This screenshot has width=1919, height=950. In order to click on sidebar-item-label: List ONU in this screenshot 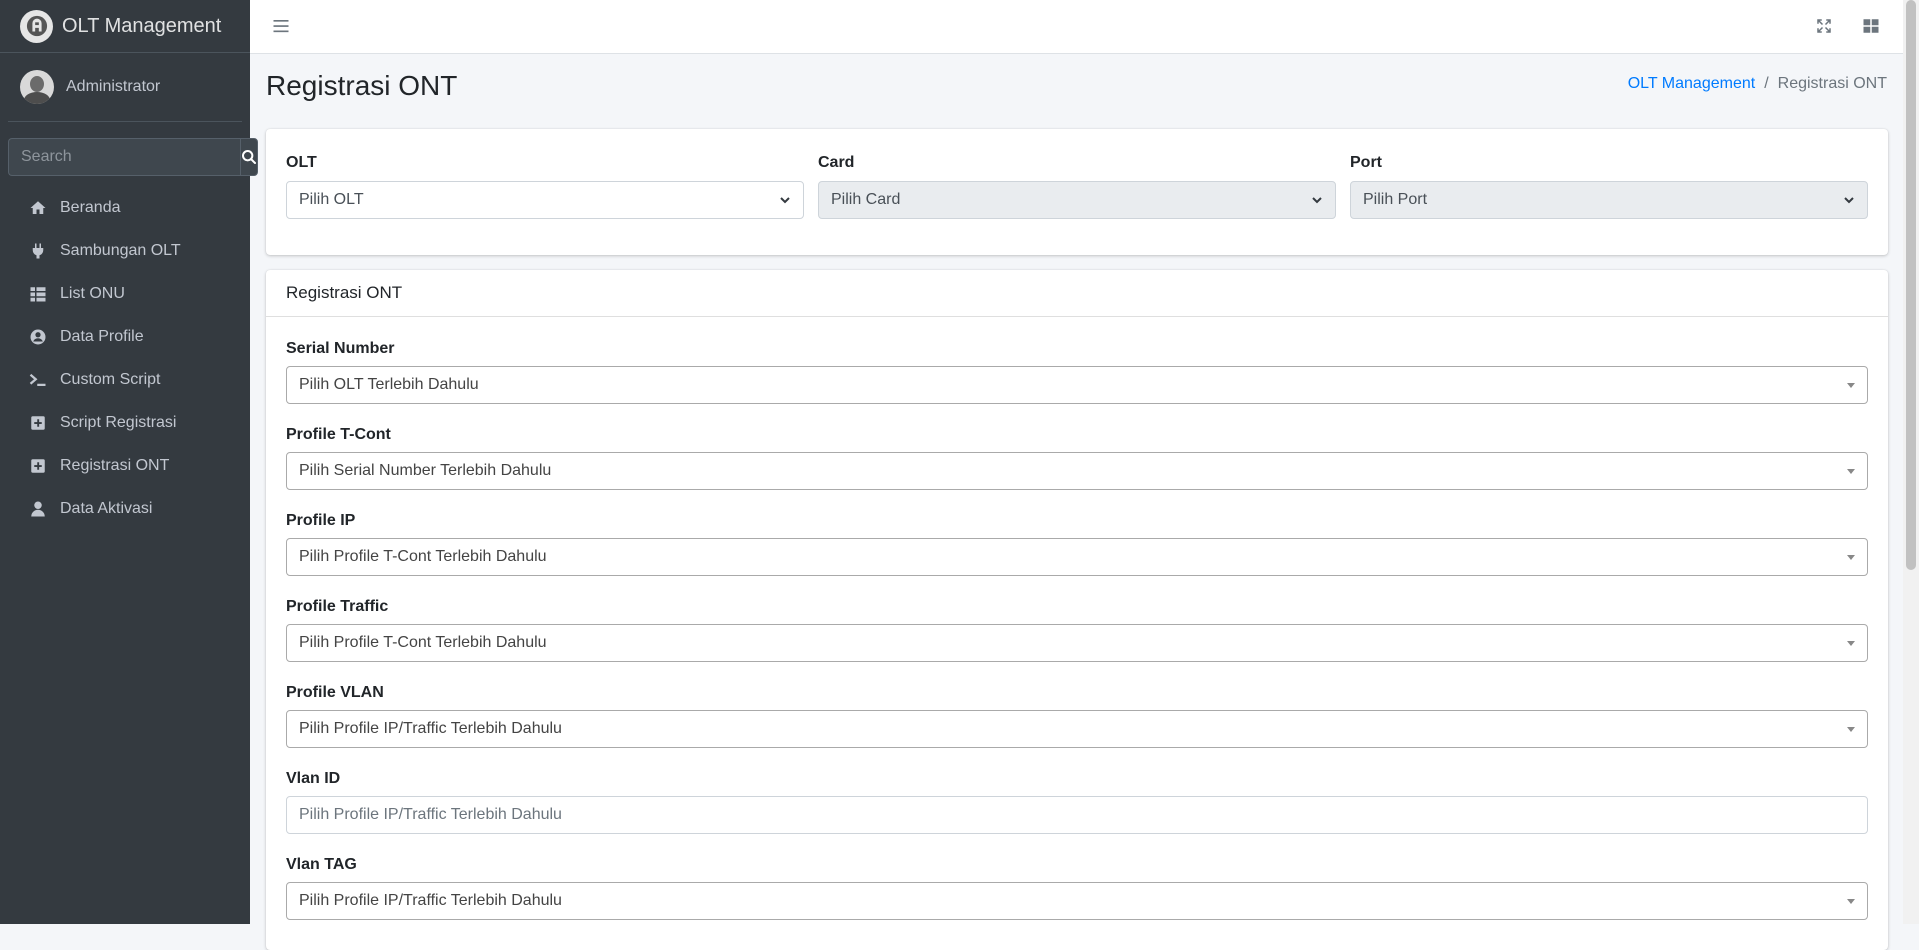, I will do `click(92, 293)`.